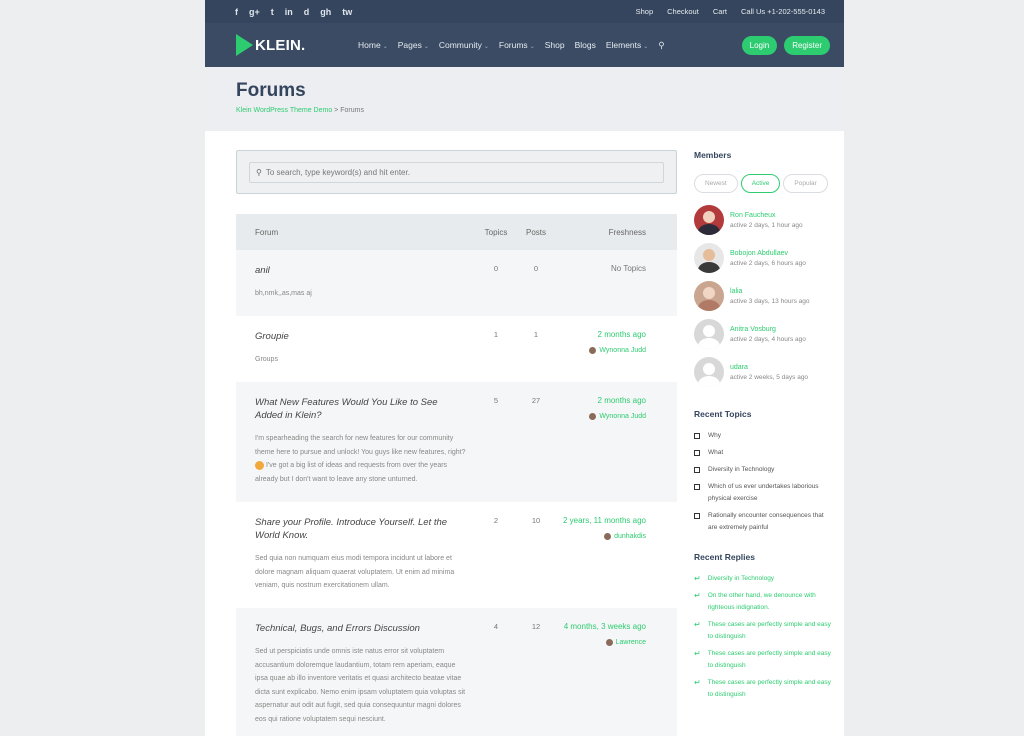 Image resolution: width=1024 pixels, height=736 pixels. I want to click on tab-active: Active, so click(760, 183).